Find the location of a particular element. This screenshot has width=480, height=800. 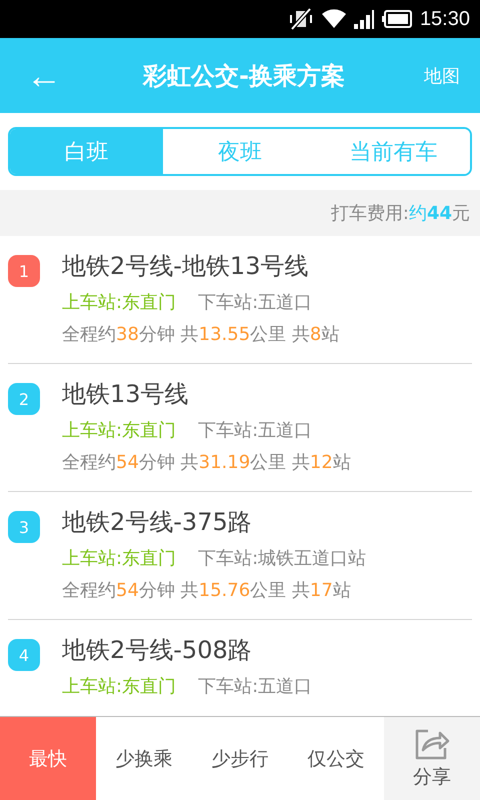

share-button: 分享 is located at coordinates (432, 758).